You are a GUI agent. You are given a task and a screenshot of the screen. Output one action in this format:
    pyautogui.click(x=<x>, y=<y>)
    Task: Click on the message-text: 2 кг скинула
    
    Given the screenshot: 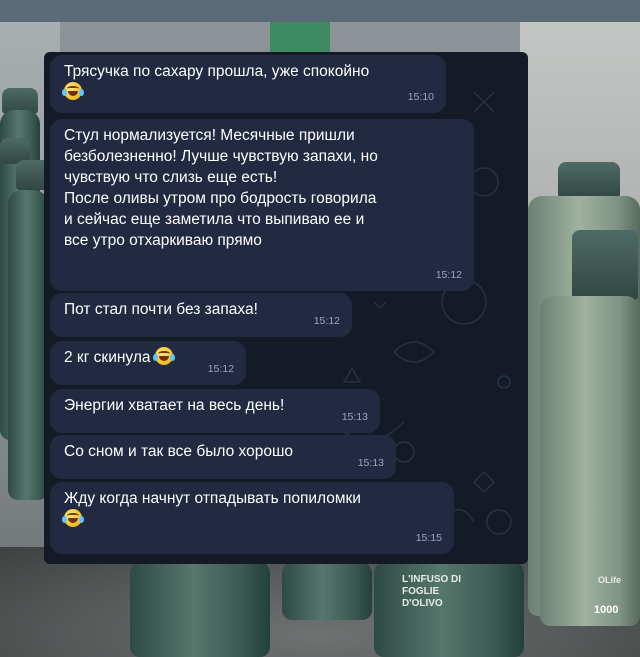 What is the action you would take?
    pyautogui.click(x=107, y=357)
    